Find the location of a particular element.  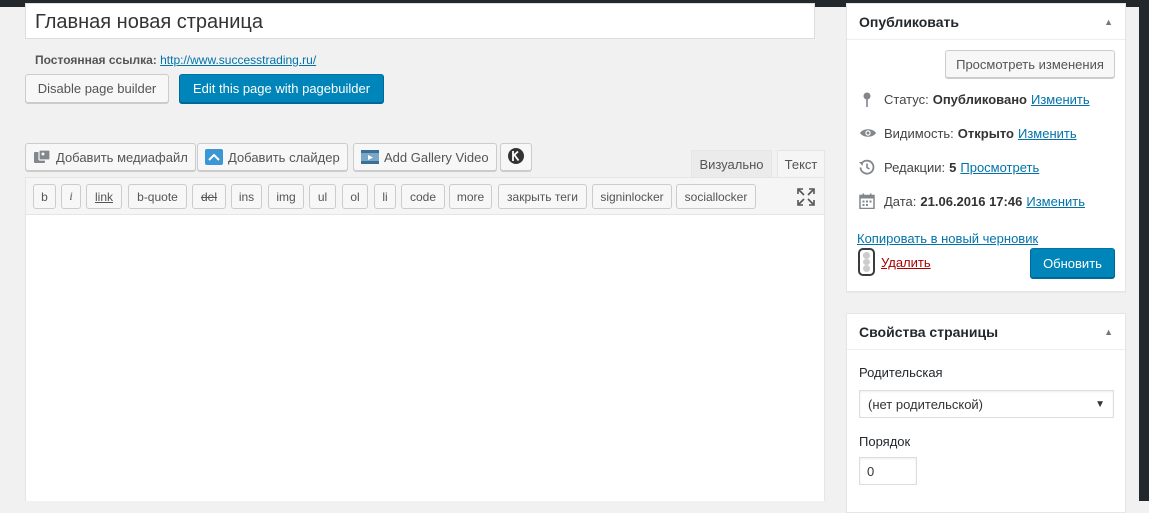

parent-select: (нет родительской) ▼ is located at coordinates (986, 404).